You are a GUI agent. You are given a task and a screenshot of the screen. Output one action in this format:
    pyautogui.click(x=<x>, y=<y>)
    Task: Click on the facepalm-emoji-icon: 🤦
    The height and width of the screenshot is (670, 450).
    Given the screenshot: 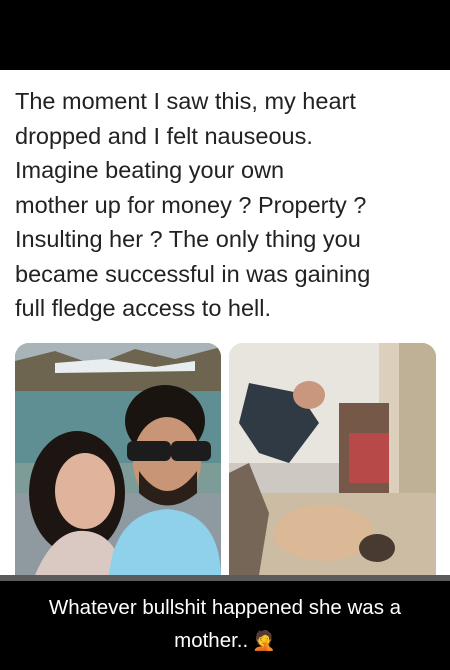 What is the action you would take?
    pyautogui.click(x=264, y=641)
    